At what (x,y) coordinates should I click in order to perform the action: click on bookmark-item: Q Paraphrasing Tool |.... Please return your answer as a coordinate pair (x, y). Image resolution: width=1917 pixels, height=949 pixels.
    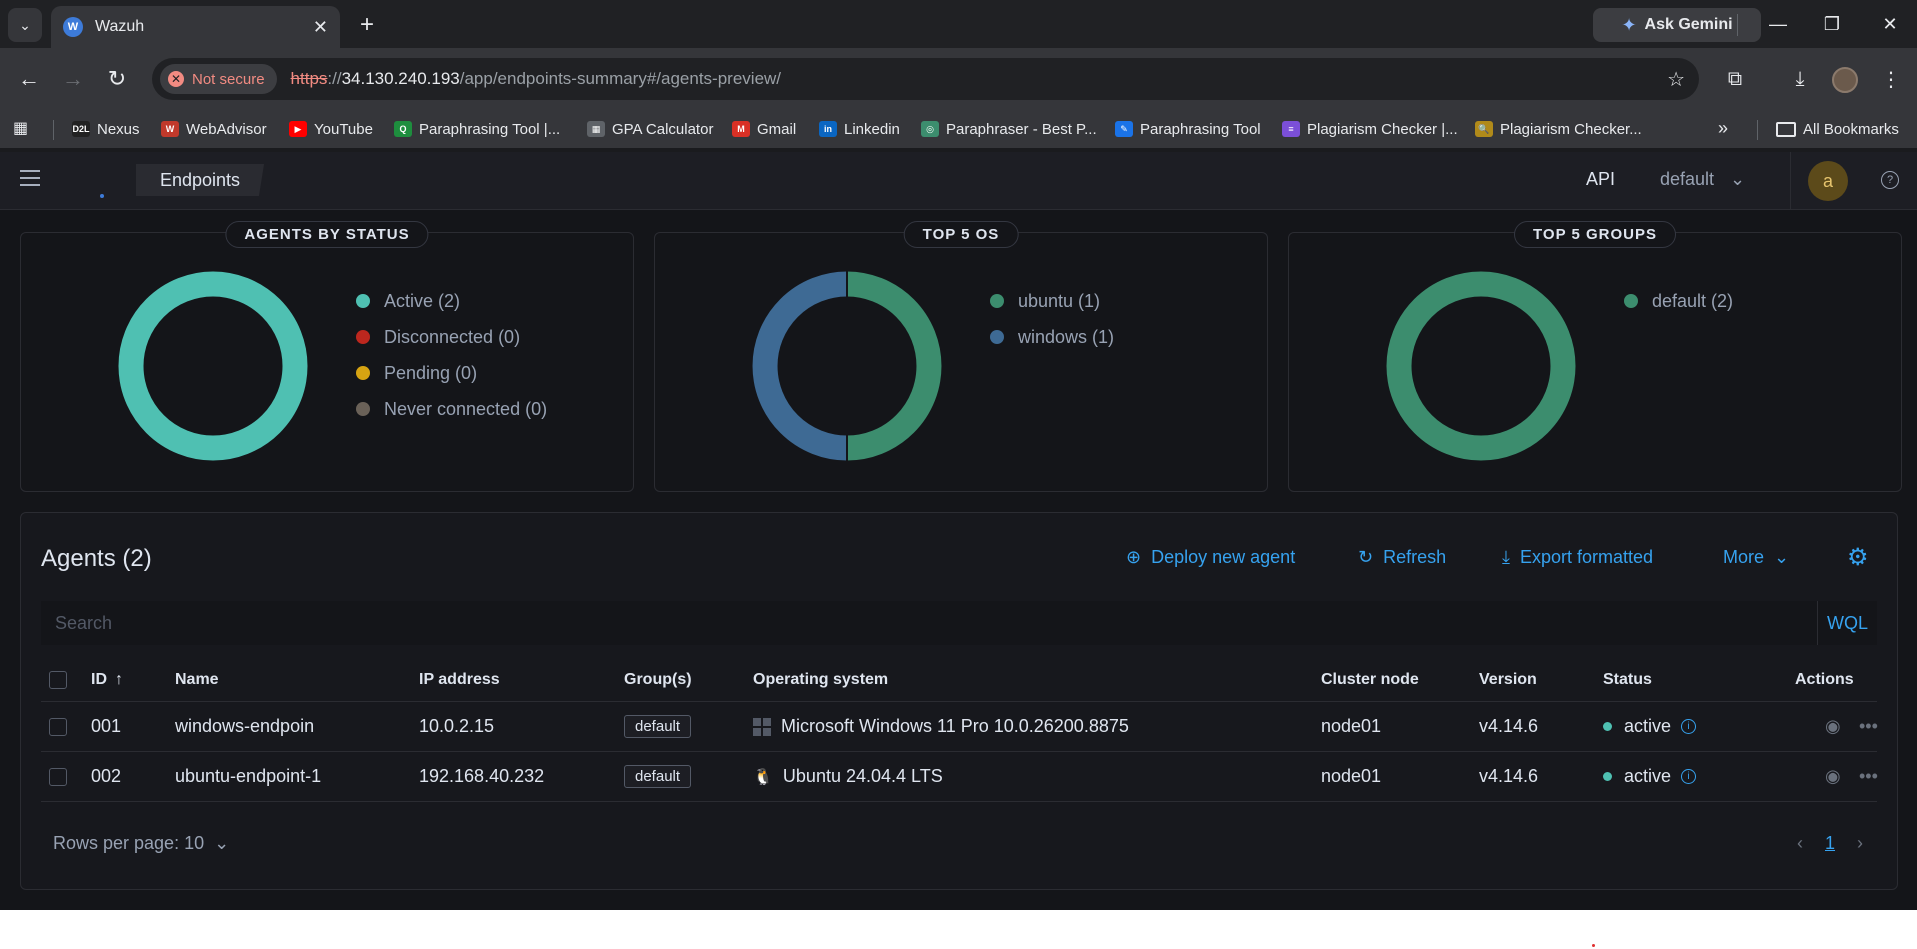
    Looking at the image, I should click on (477, 129).